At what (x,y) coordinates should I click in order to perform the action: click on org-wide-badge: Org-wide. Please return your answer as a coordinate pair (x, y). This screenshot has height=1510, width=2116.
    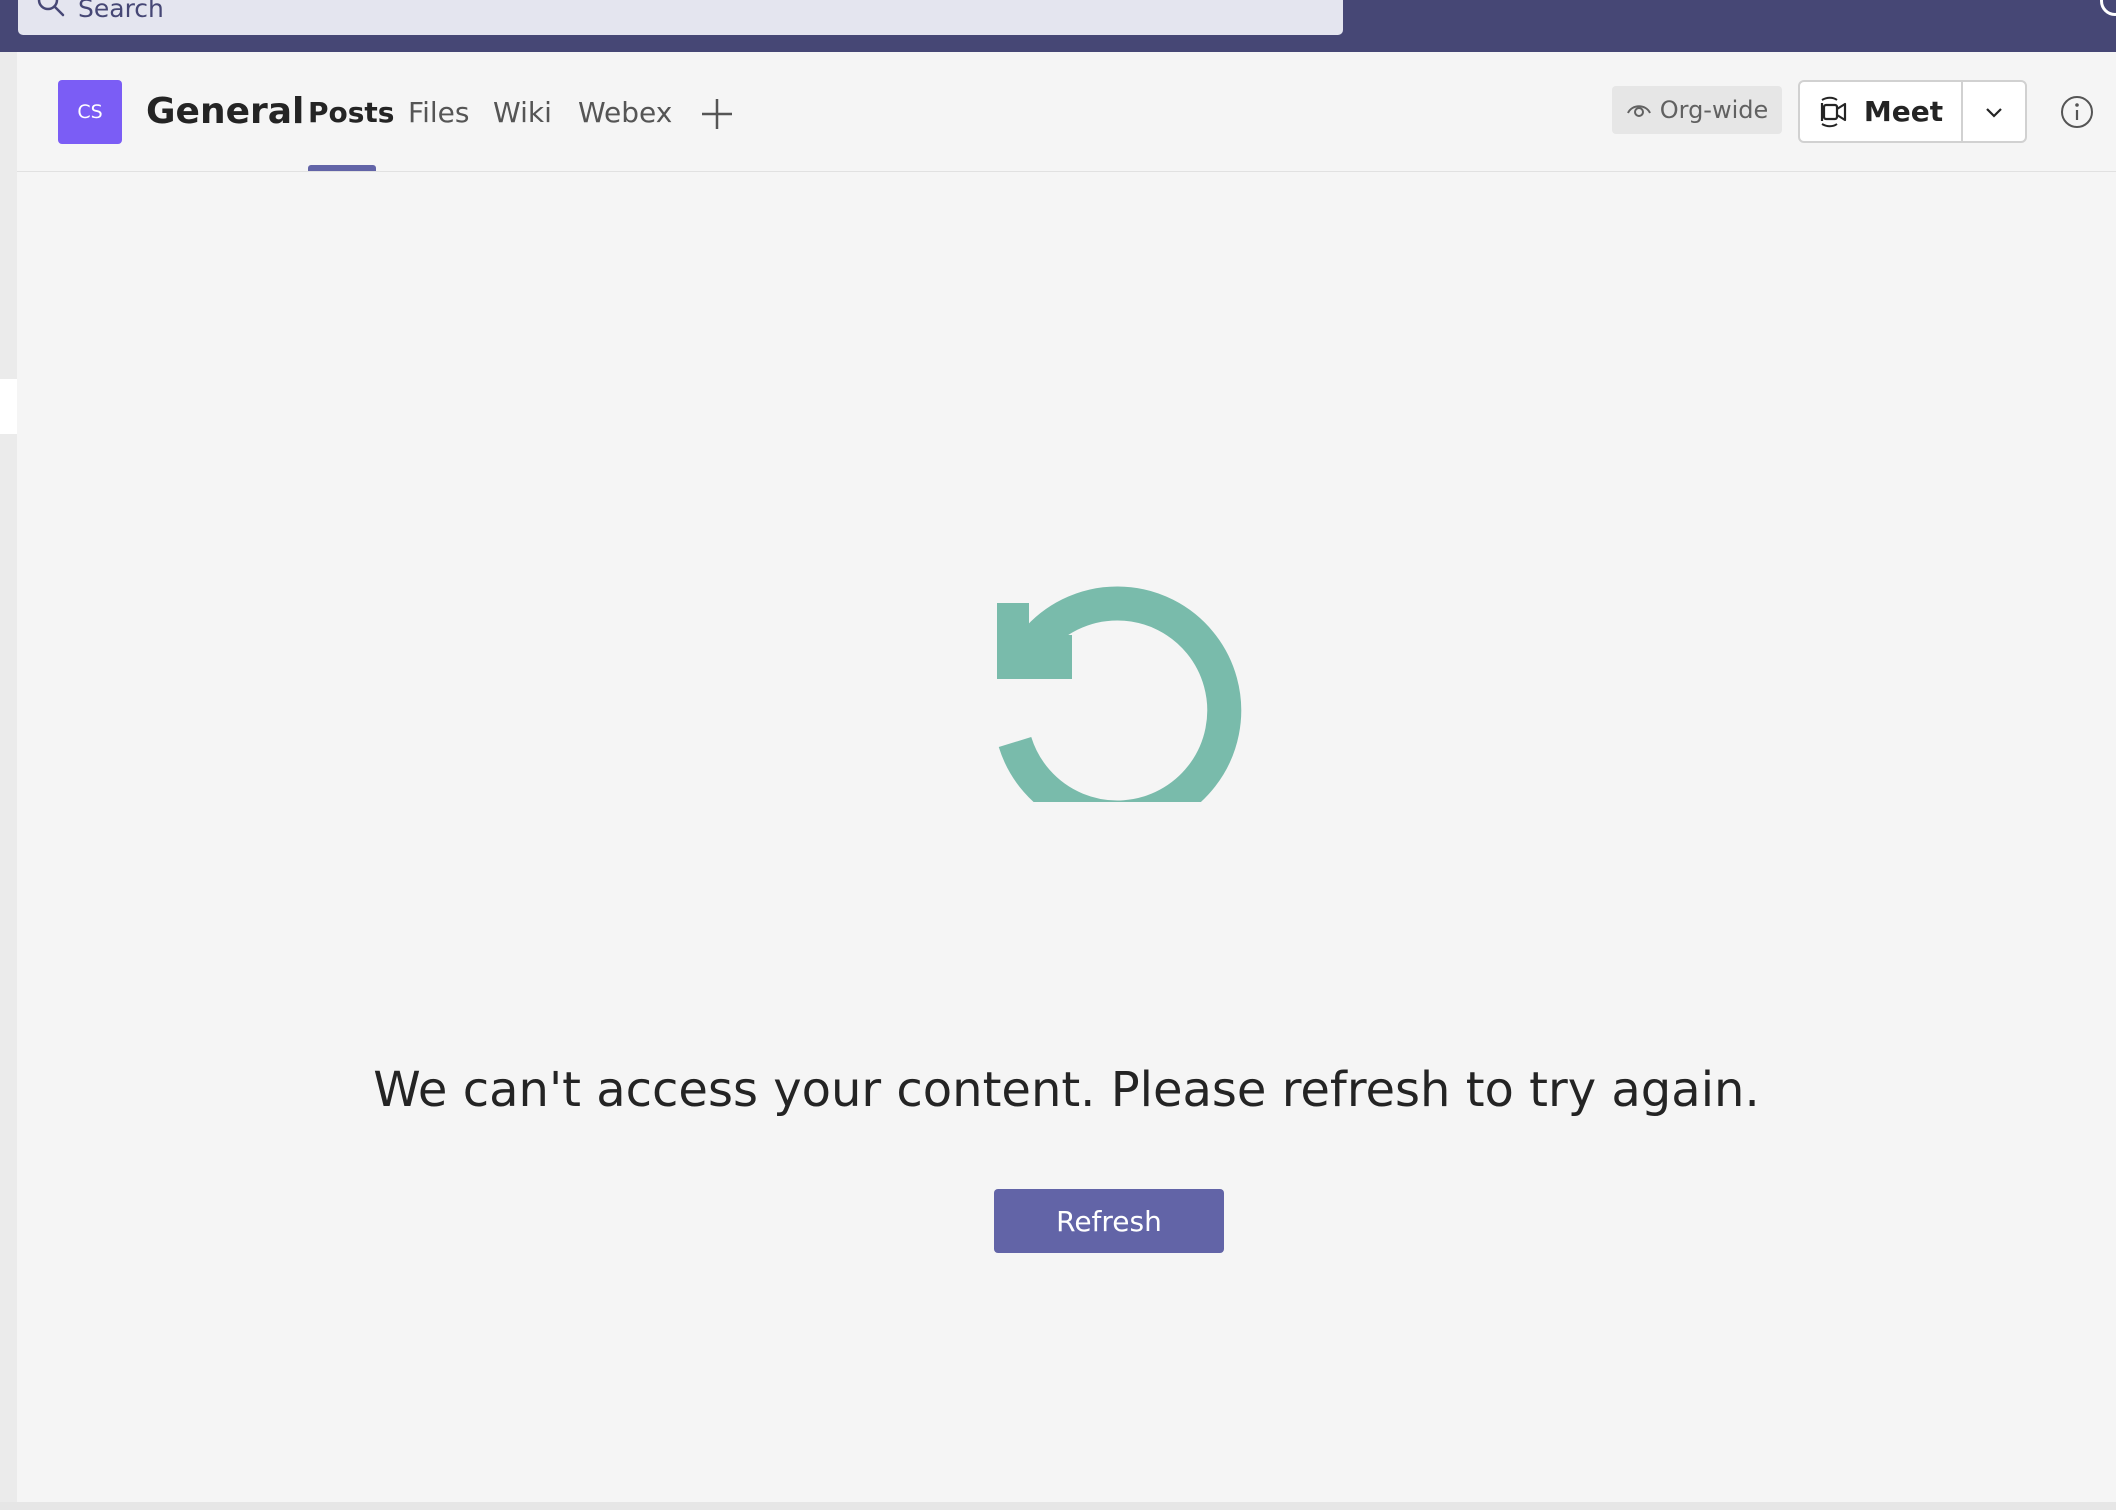
    Looking at the image, I should click on (1697, 110).